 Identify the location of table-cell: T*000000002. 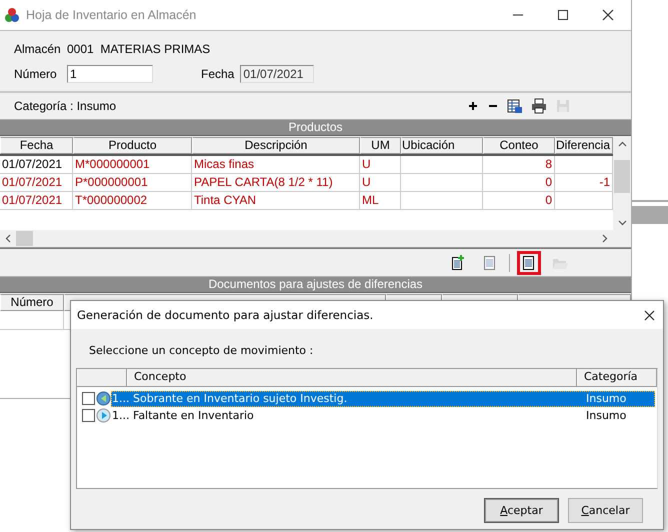
(132, 201).